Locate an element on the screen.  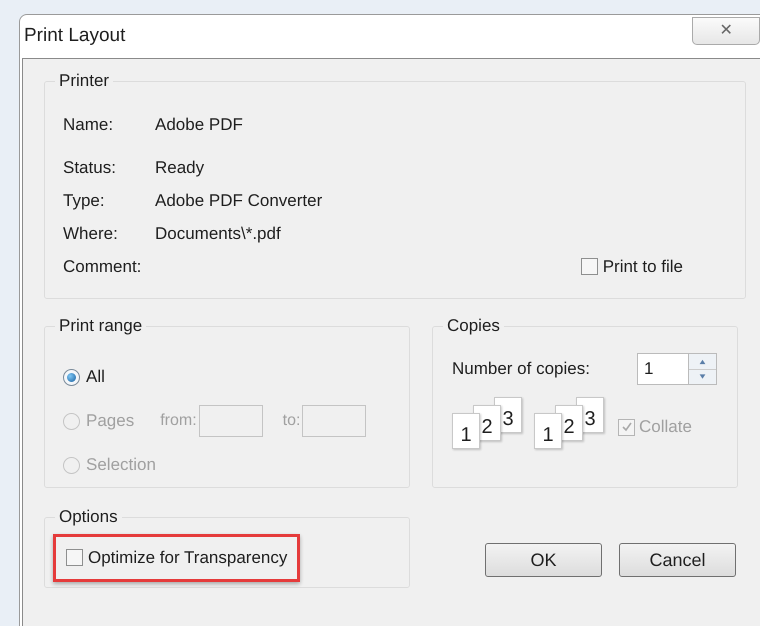
field-label: Name: is located at coordinates (88, 125).